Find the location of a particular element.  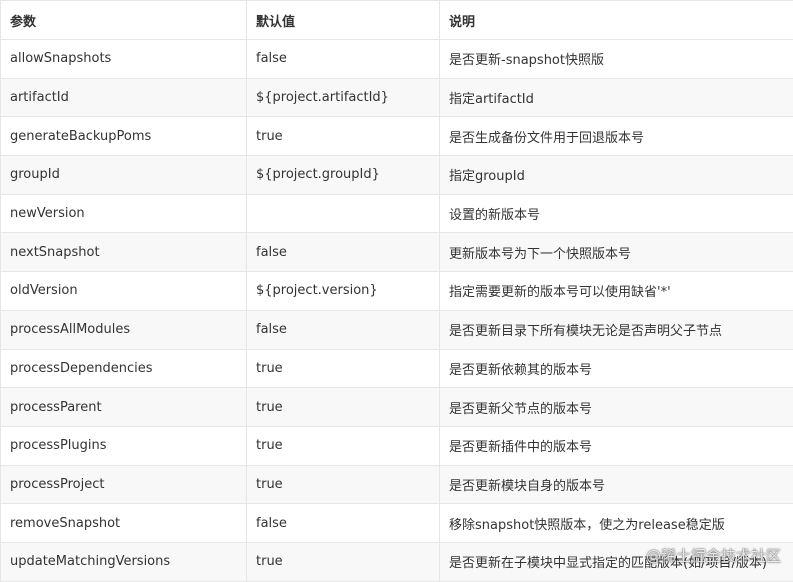

cell-description: 移除snapshot快照版本，使之为release稳定版 is located at coordinates (616, 523).